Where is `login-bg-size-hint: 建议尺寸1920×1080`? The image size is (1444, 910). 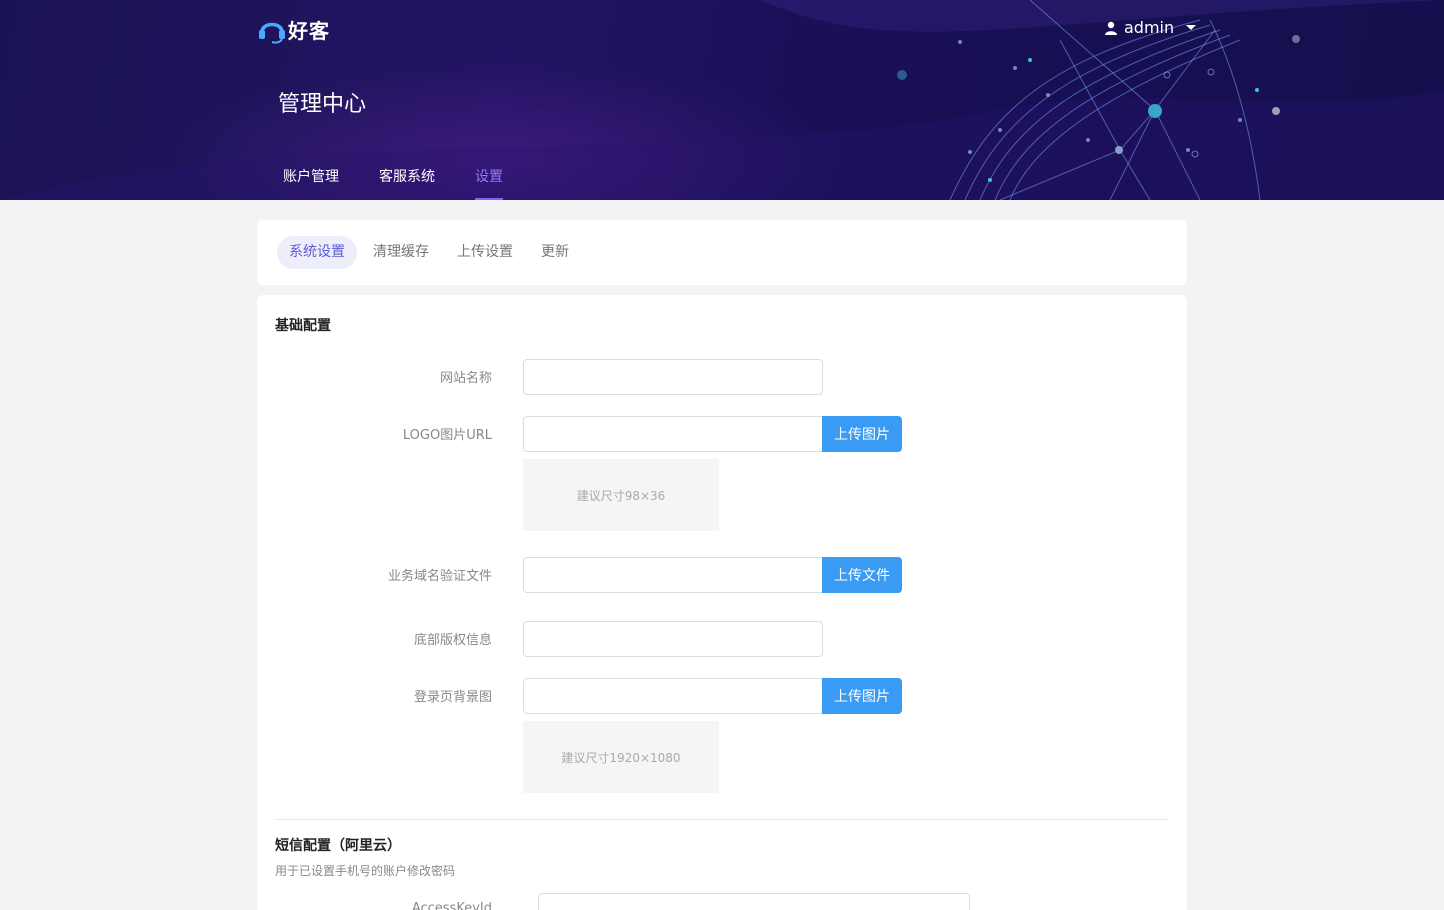
login-bg-size-hint: 建议尺寸1920×1080 is located at coordinates (621, 757).